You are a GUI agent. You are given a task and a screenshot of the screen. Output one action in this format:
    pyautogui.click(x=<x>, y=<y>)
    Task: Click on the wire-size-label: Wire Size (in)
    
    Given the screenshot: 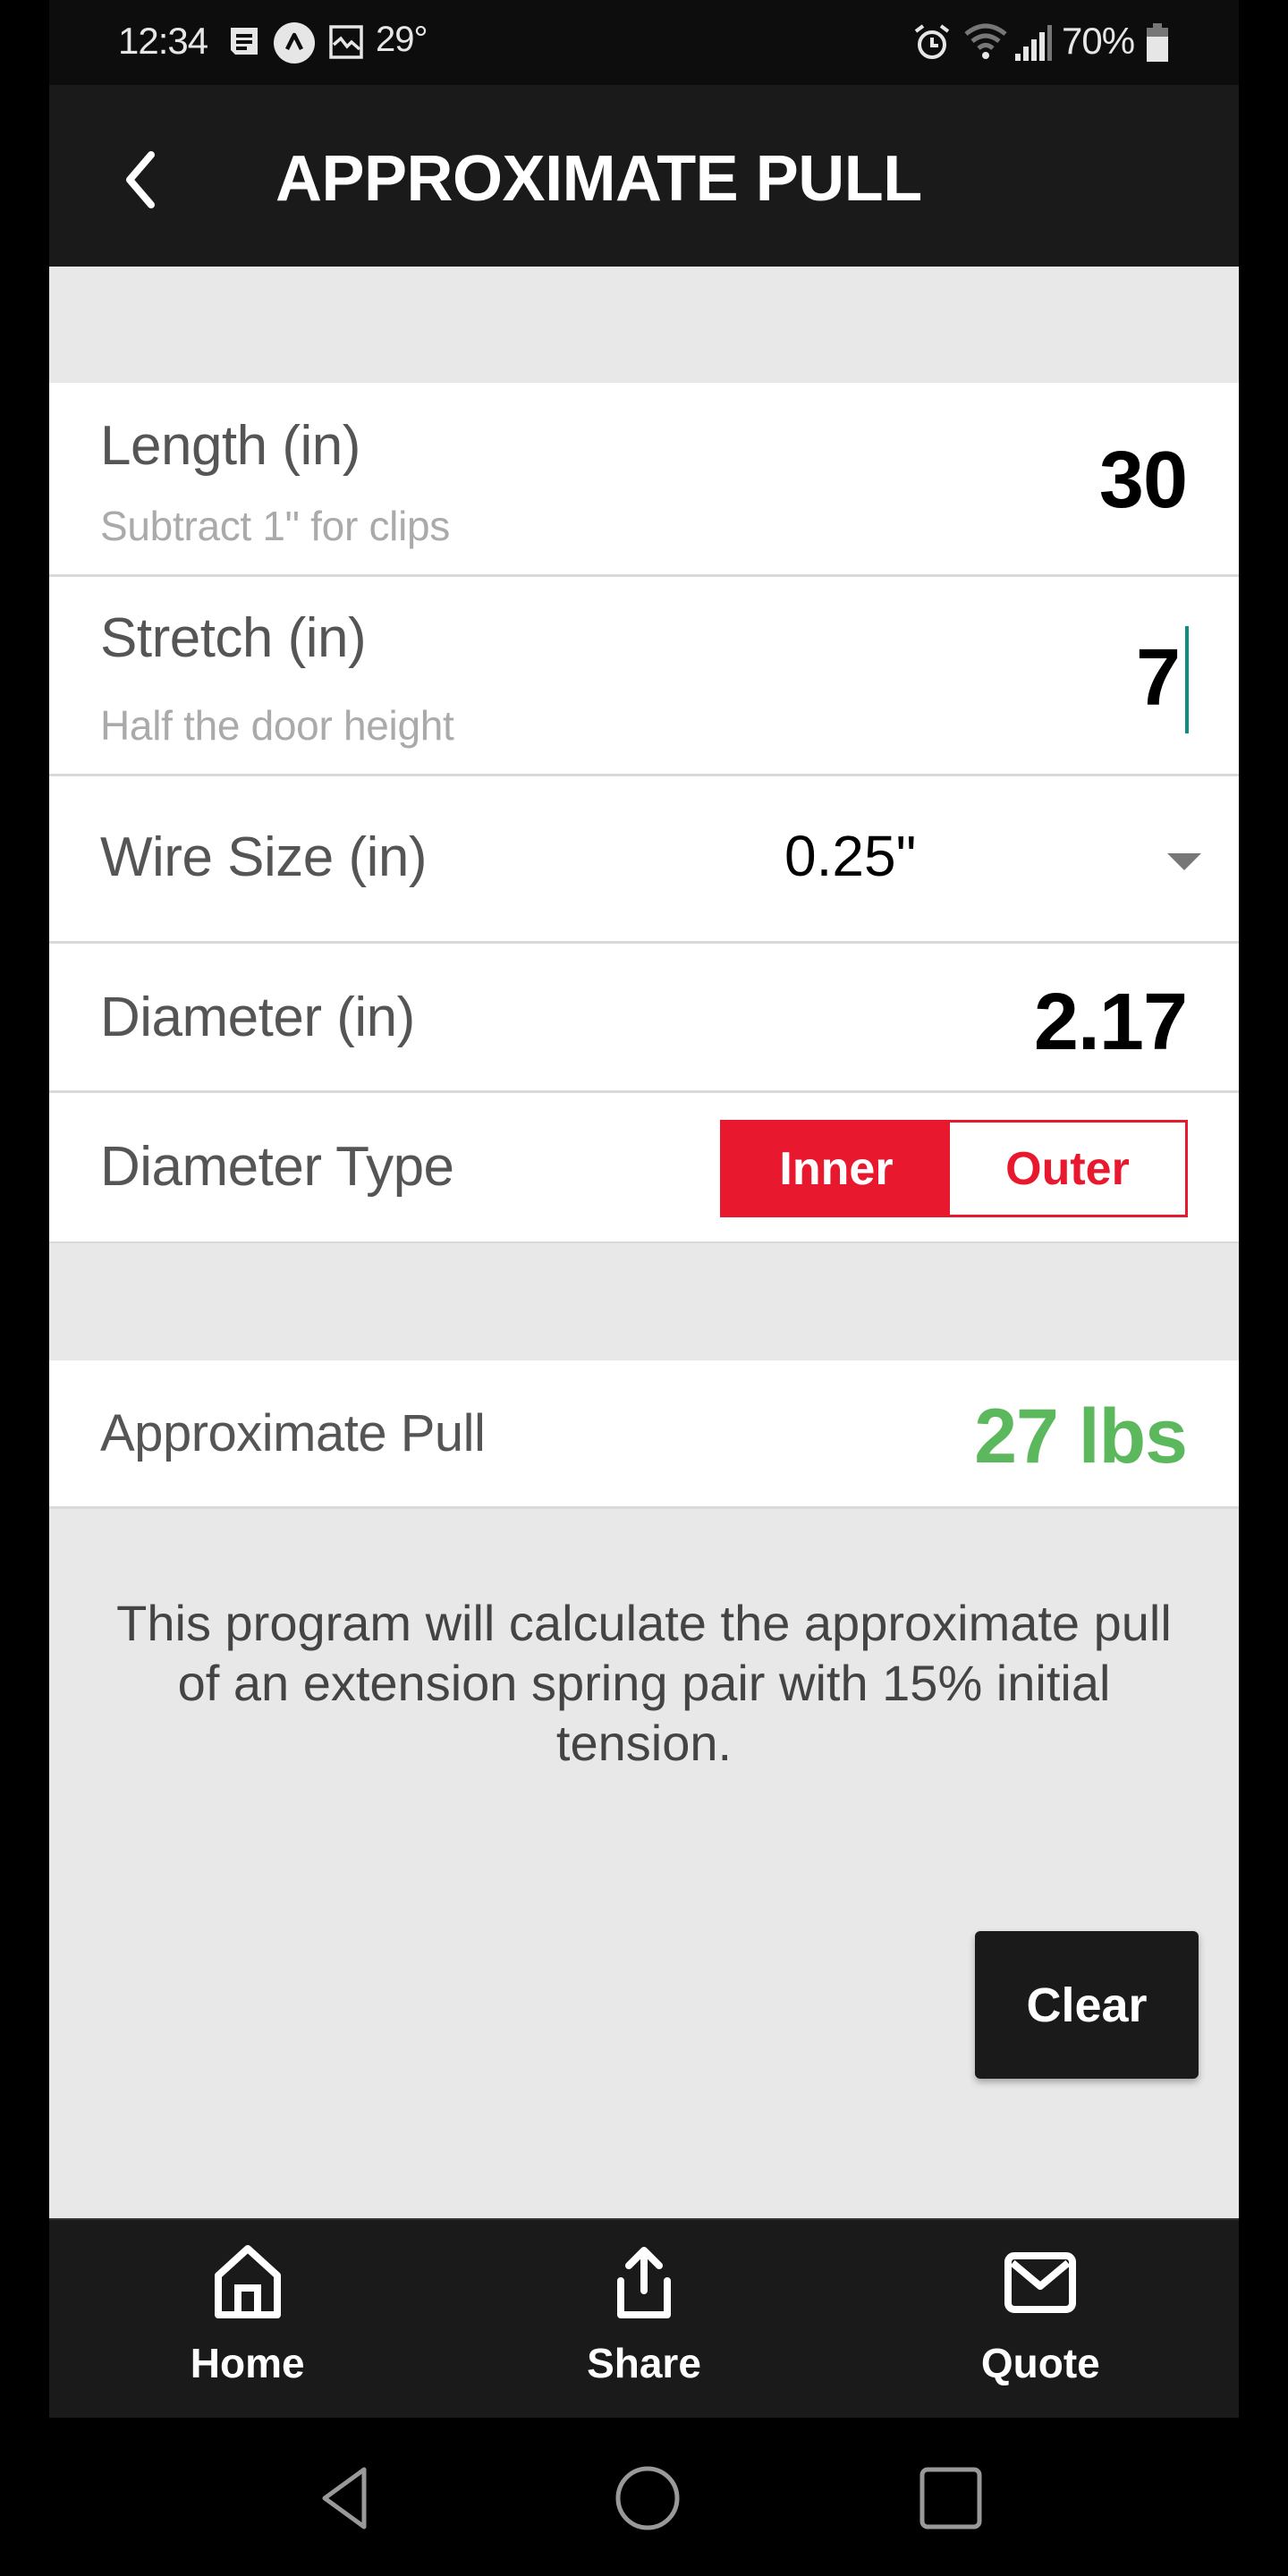 What is the action you would take?
    pyautogui.click(x=264, y=857)
    